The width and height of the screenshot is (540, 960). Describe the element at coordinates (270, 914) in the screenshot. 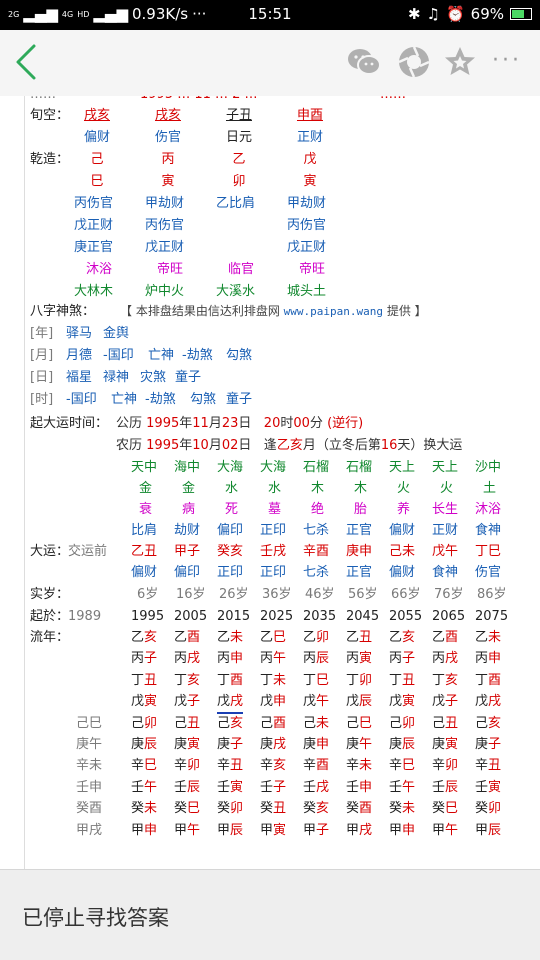

I see `bottom-status-bar: 已停止寻找答案` at that location.